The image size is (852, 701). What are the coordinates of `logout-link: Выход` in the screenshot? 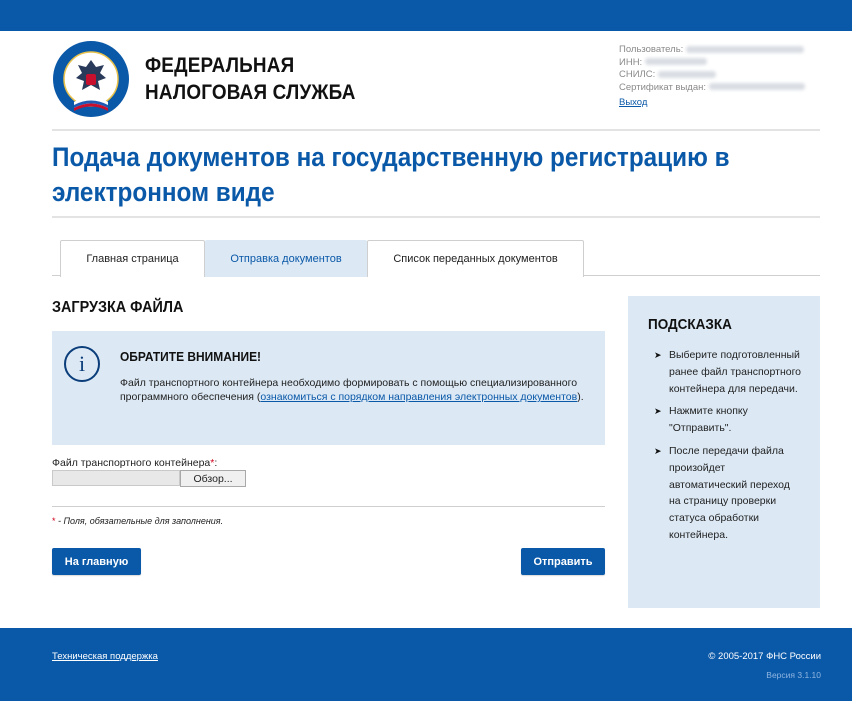 It's located at (633, 103).